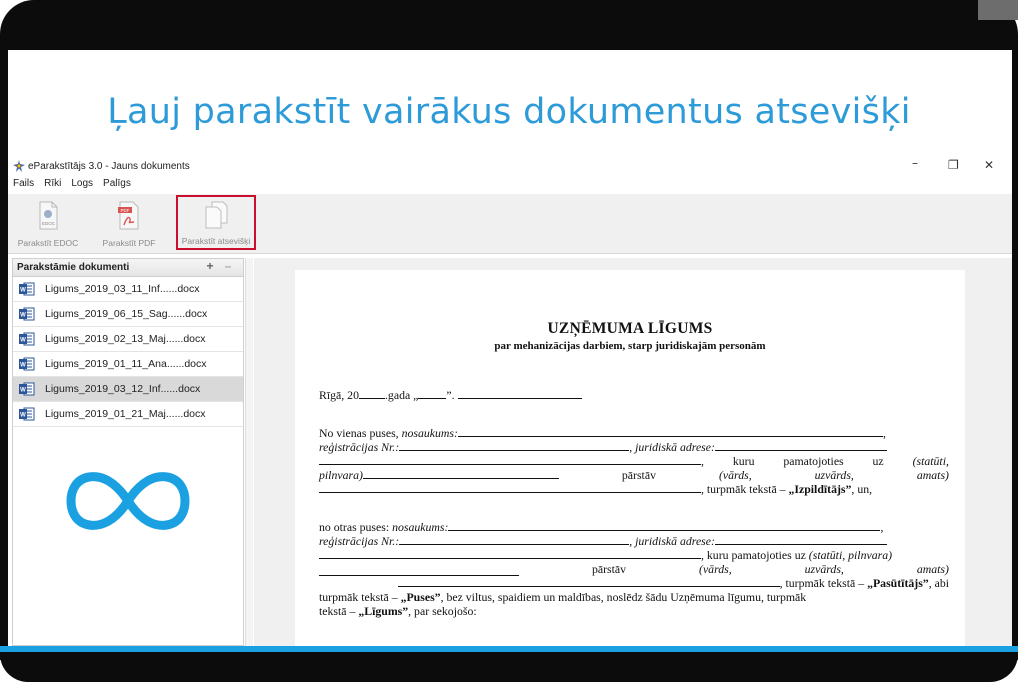 The image size is (1018, 682). Describe the element at coordinates (953, 165) in the screenshot. I see `maximize-button: ❐` at that location.